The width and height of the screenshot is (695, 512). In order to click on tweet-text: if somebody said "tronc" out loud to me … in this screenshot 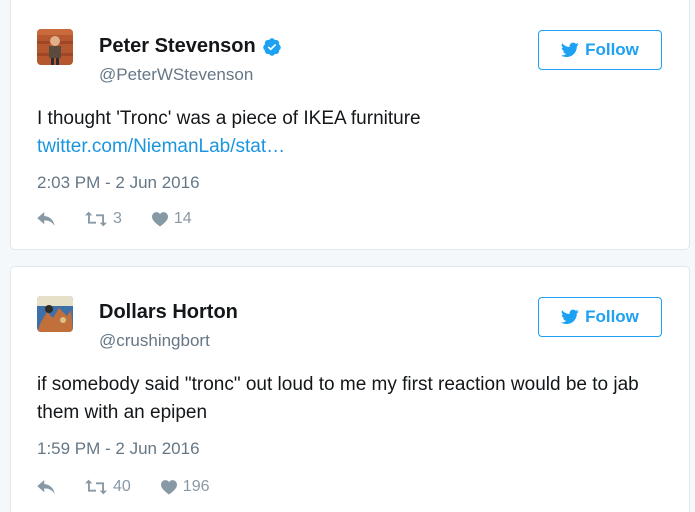, I will do `click(338, 398)`.